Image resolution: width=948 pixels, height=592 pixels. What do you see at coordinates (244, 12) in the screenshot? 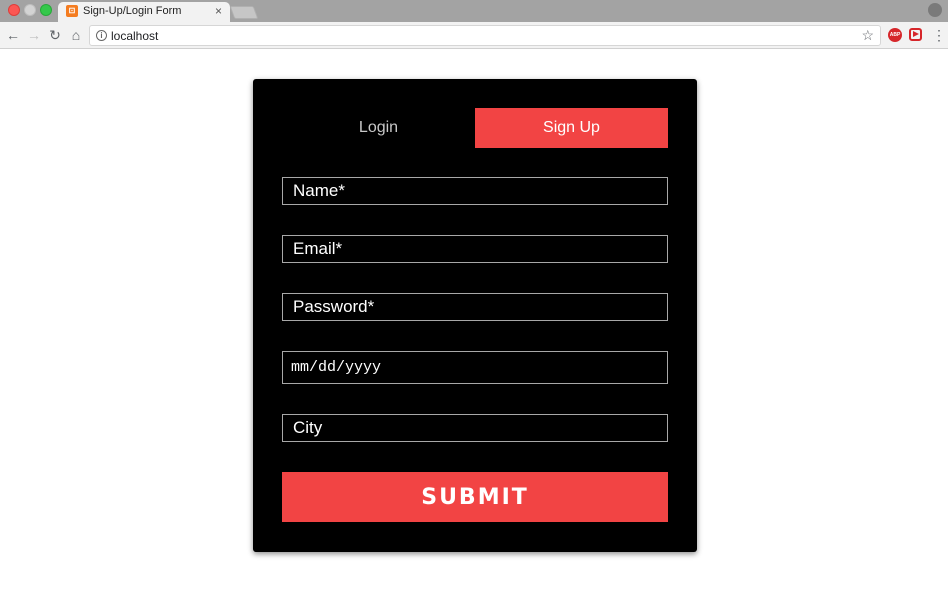
I see `new-tab-button` at bounding box center [244, 12].